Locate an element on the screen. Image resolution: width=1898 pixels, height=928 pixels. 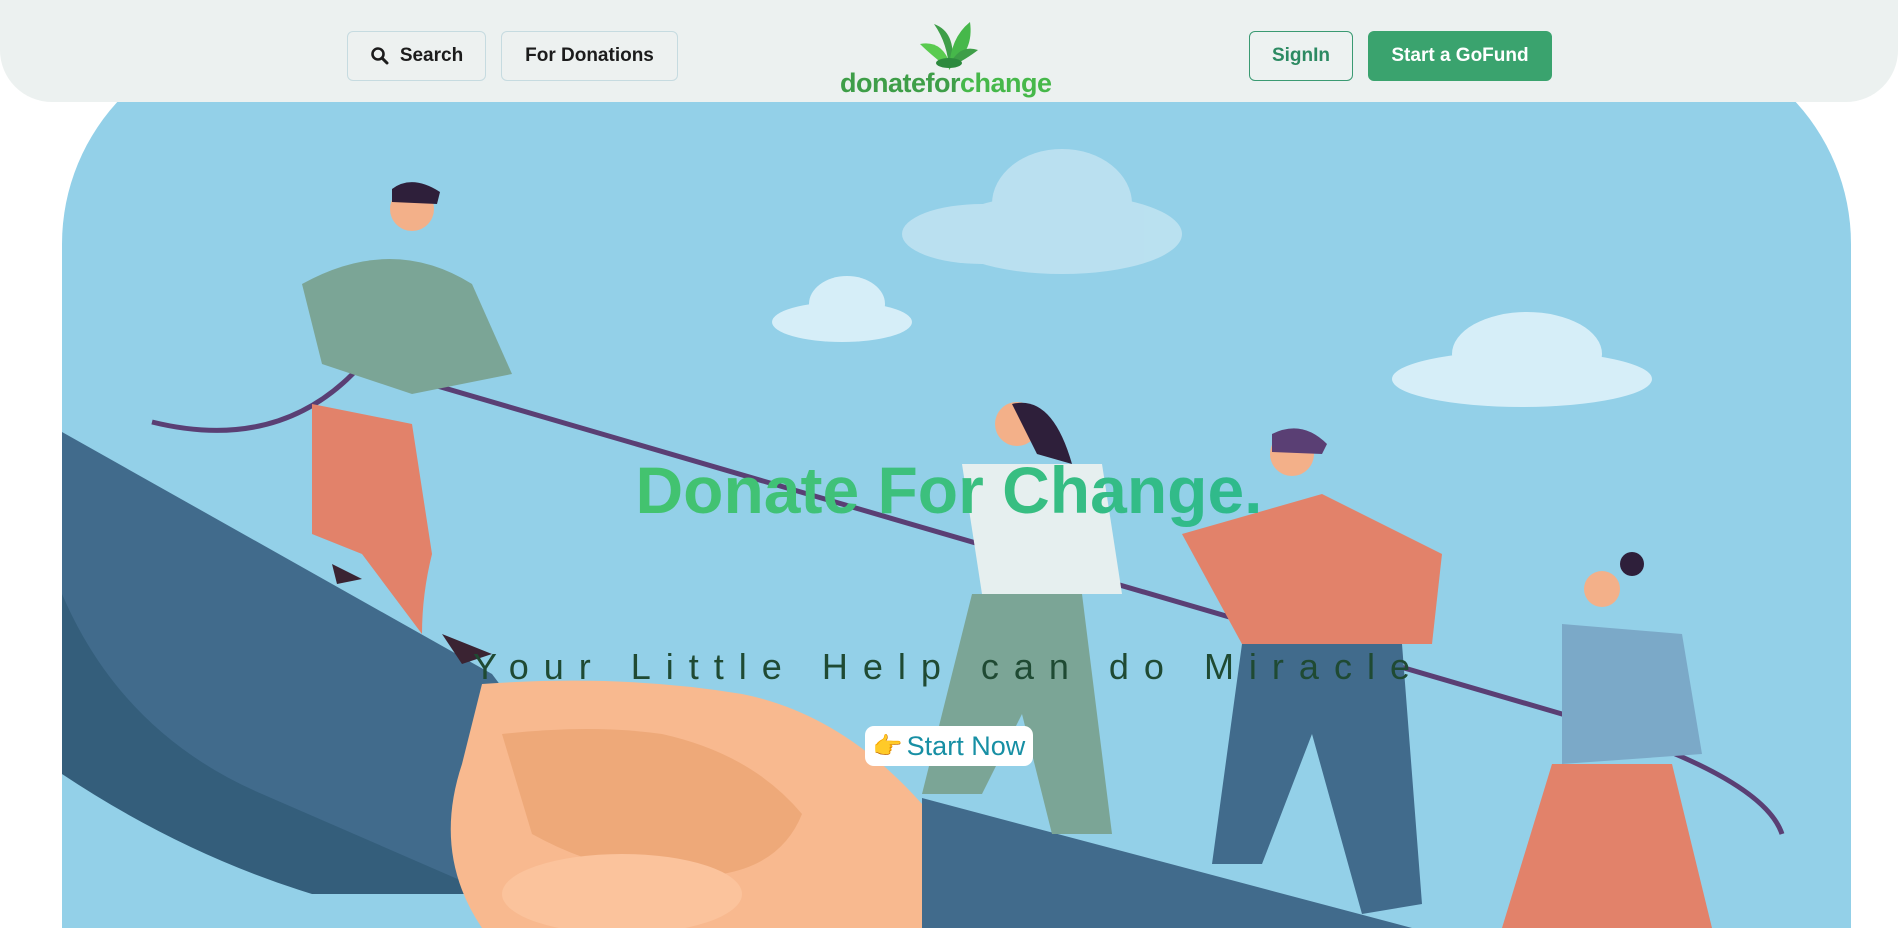
search-button-label: Search is located at coordinates (431, 55).